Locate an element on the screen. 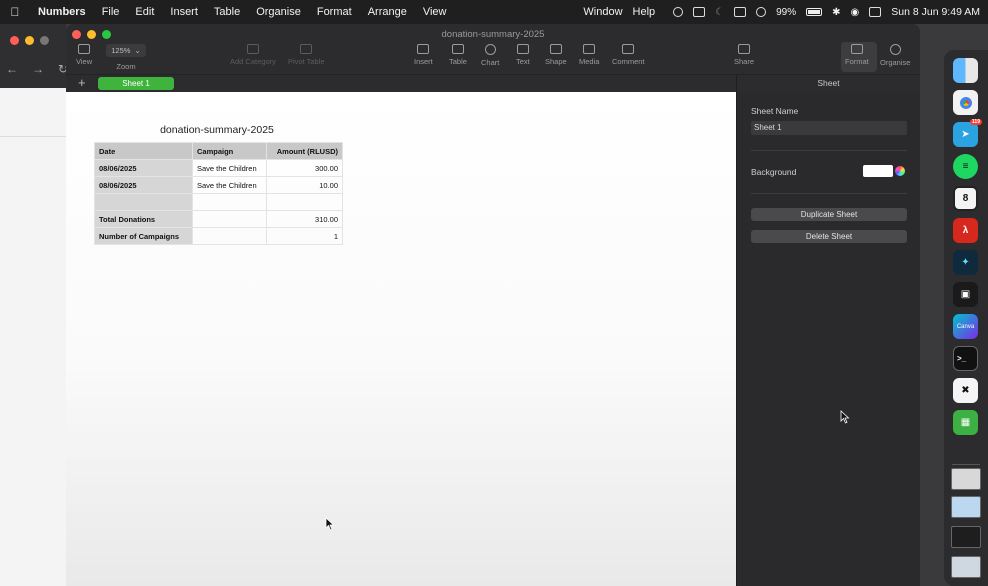 The width and height of the screenshot is (988, 586). background-color-swatch is located at coordinates (878, 171).